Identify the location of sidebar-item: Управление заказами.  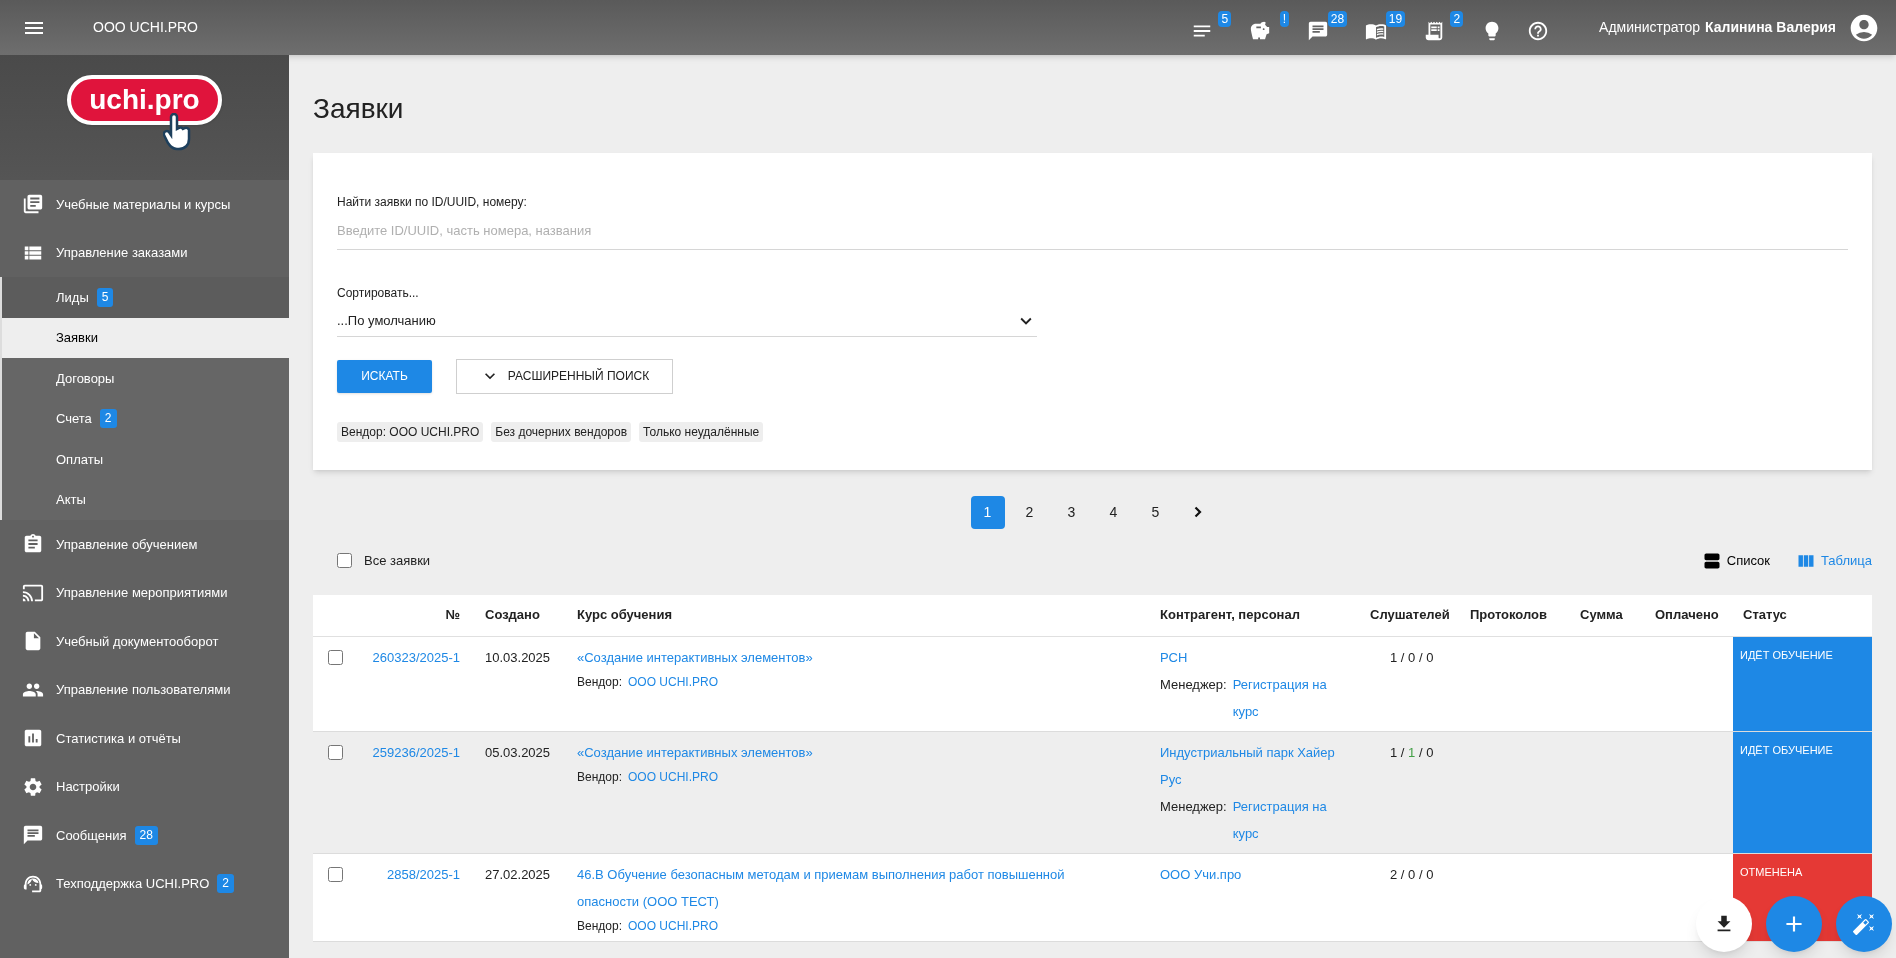
(144, 252).